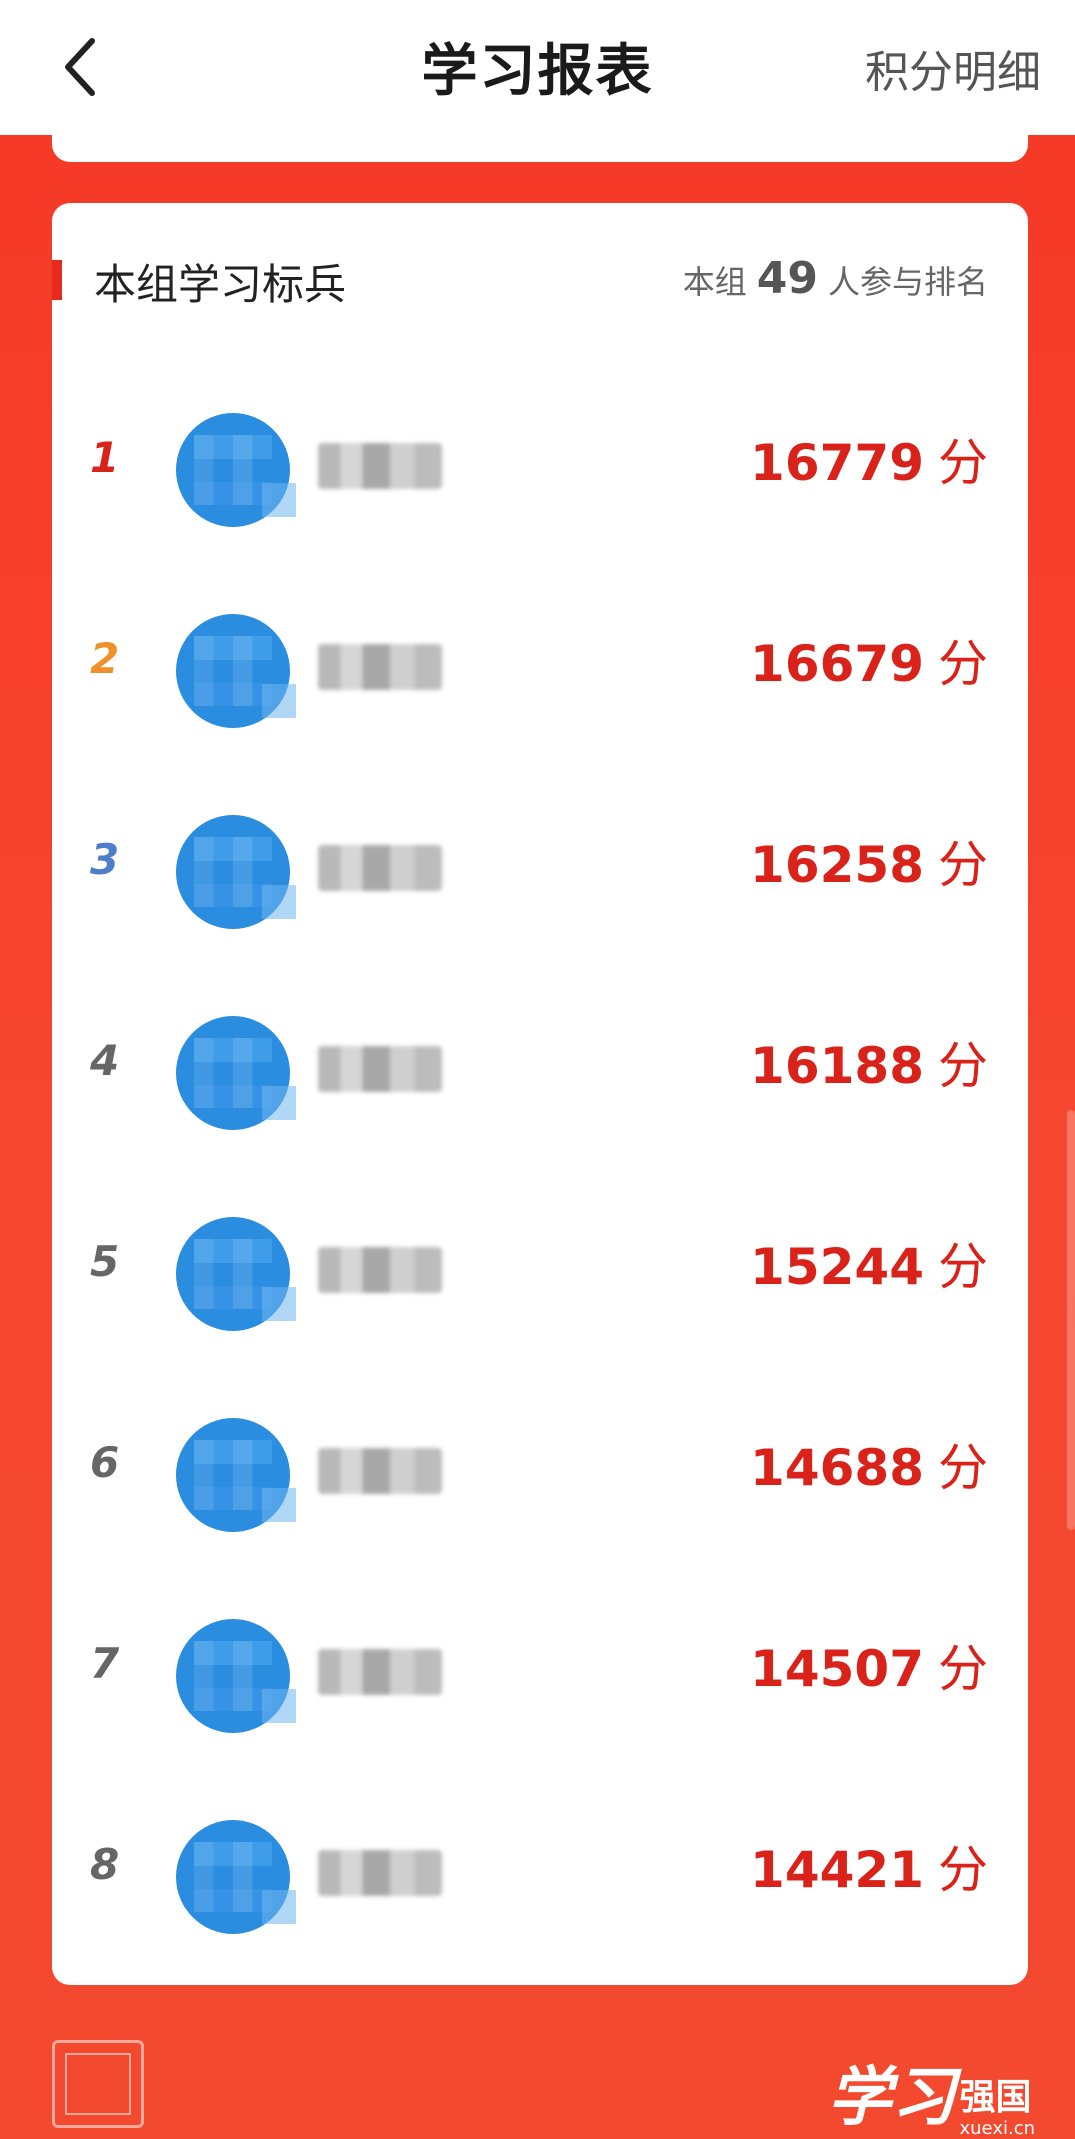  I want to click on ranking-row: 5 15244 分, so click(540, 1277).